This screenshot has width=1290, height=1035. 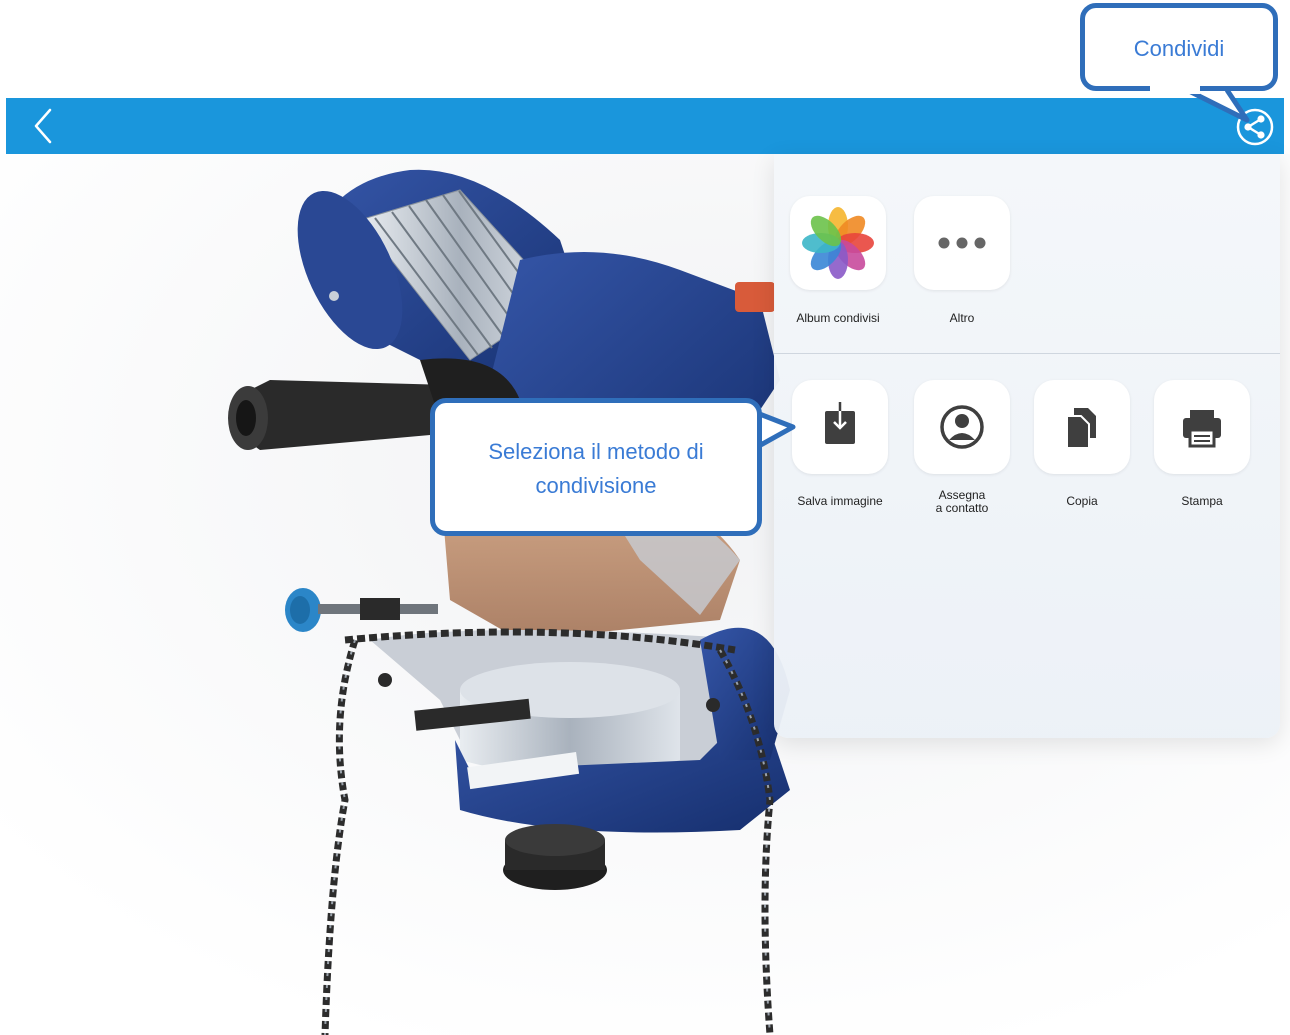 I want to click on more-icon, so click(x=962, y=243).